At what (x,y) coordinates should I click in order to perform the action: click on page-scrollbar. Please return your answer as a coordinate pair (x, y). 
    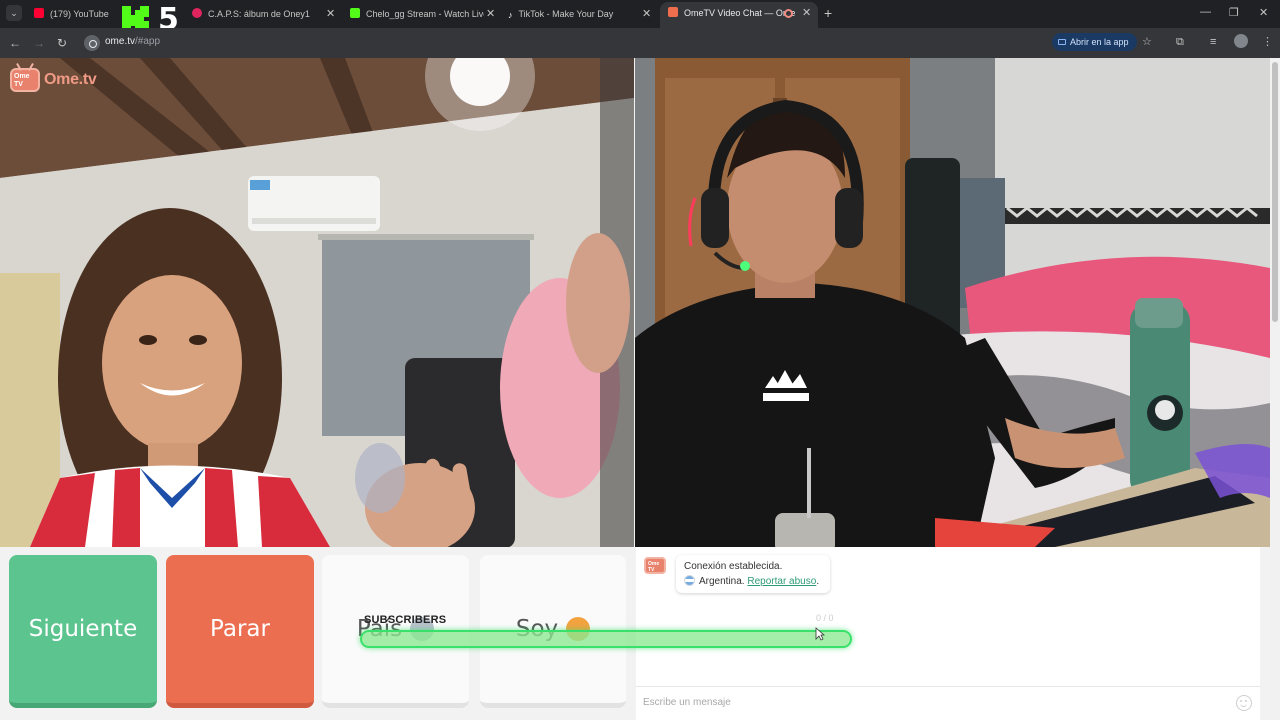
    Looking at the image, I should click on (1275, 389).